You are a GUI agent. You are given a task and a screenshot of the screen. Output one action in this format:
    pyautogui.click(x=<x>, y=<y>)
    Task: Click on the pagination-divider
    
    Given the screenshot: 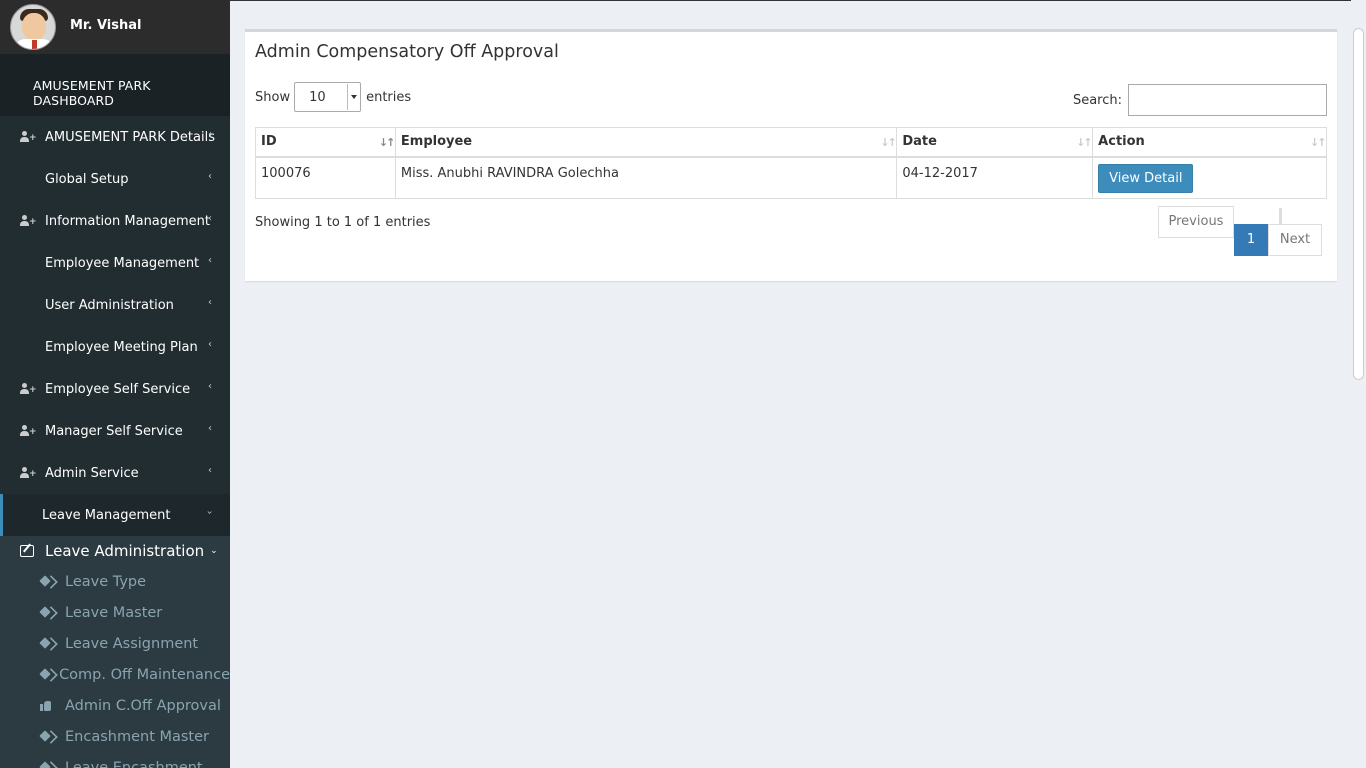 What is the action you would take?
    pyautogui.click(x=1280, y=216)
    